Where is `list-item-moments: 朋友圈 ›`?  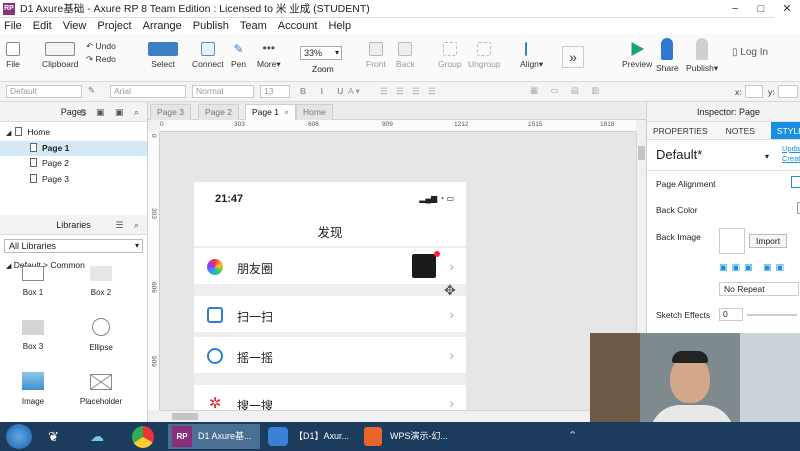 list-item-moments: 朋友圈 › is located at coordinates (330, 266).